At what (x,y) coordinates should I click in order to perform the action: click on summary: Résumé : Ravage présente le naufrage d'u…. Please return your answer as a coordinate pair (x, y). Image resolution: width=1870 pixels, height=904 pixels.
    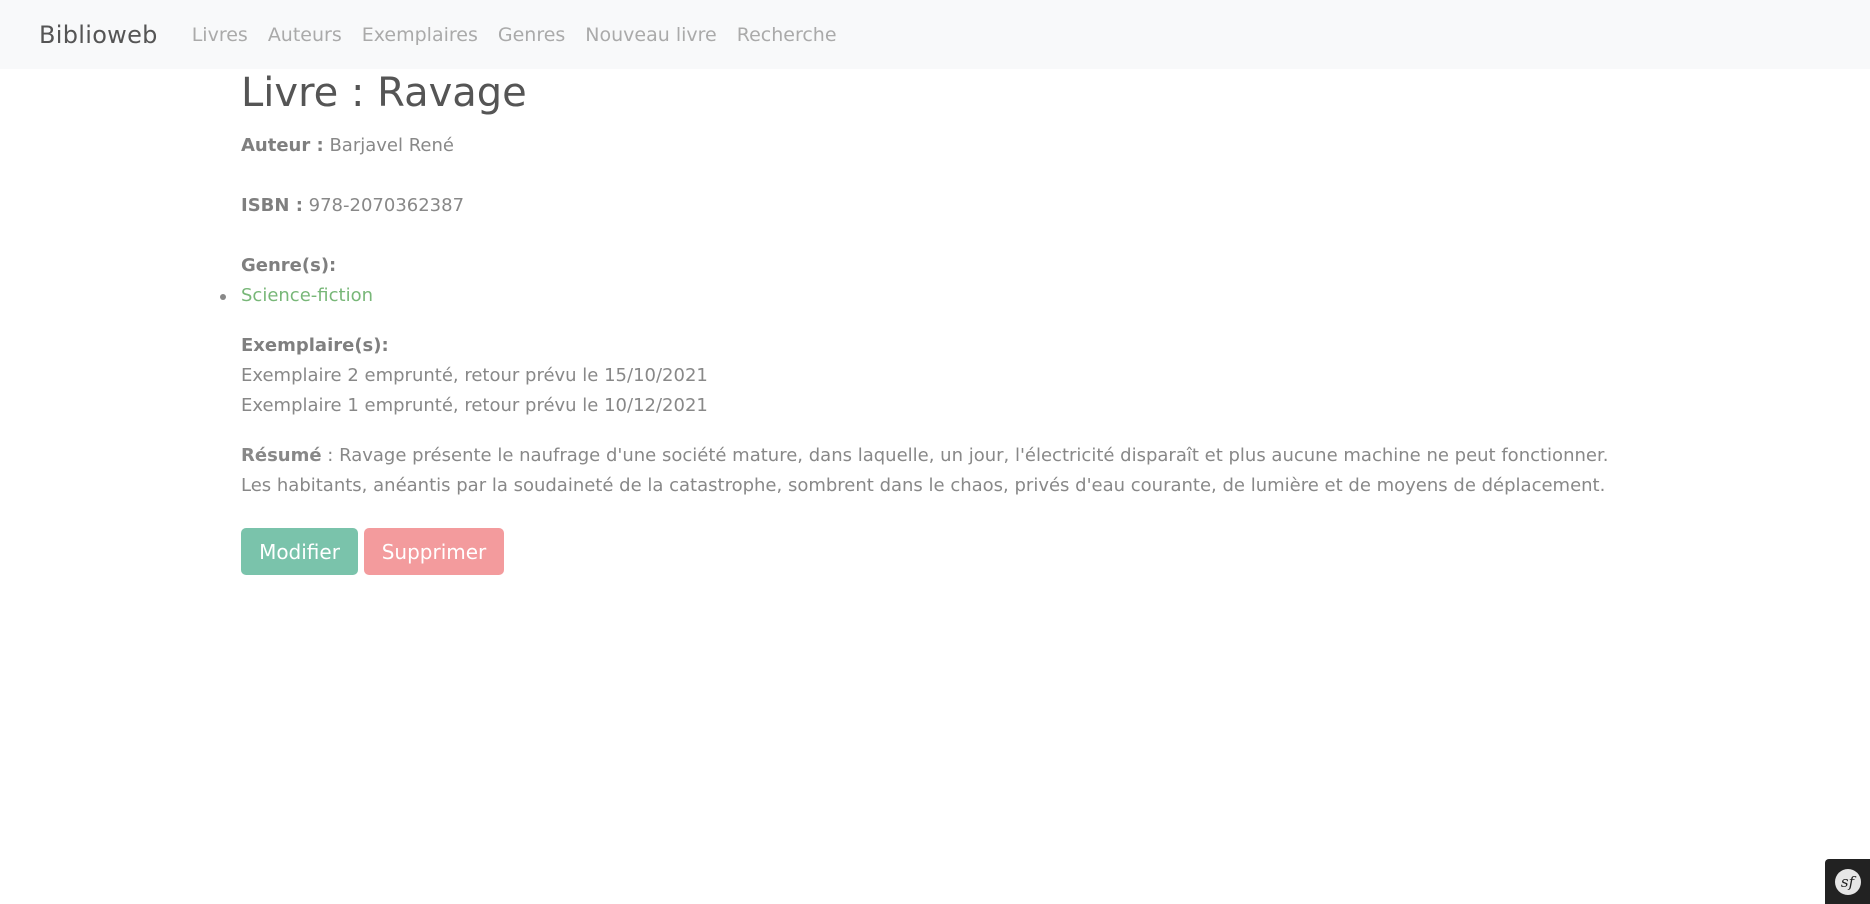
    Looking at the image, I should click on (931, 471).